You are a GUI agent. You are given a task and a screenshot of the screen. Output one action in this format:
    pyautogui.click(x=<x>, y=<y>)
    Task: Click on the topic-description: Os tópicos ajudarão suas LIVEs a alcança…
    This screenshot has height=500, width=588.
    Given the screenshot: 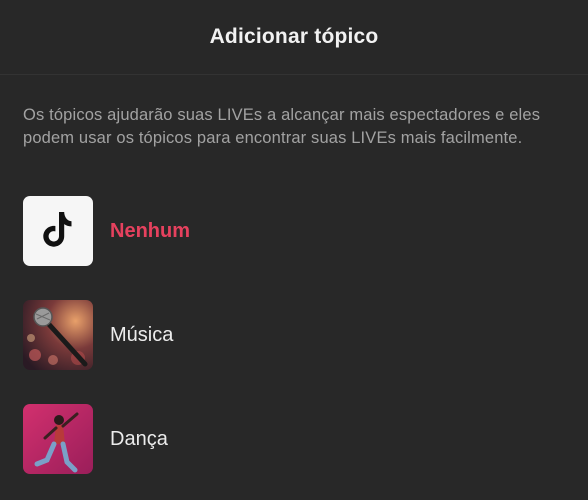 What is the action you would take?
    pyautogui.click(x=282, y=126)
    